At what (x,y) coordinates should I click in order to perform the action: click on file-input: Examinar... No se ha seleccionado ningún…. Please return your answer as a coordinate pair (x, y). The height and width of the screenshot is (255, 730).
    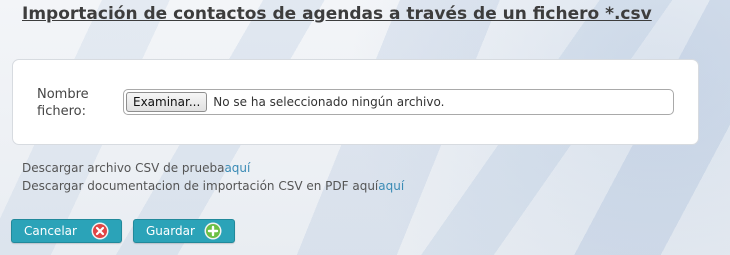
    Looking at the image, I should click on (398, 102).